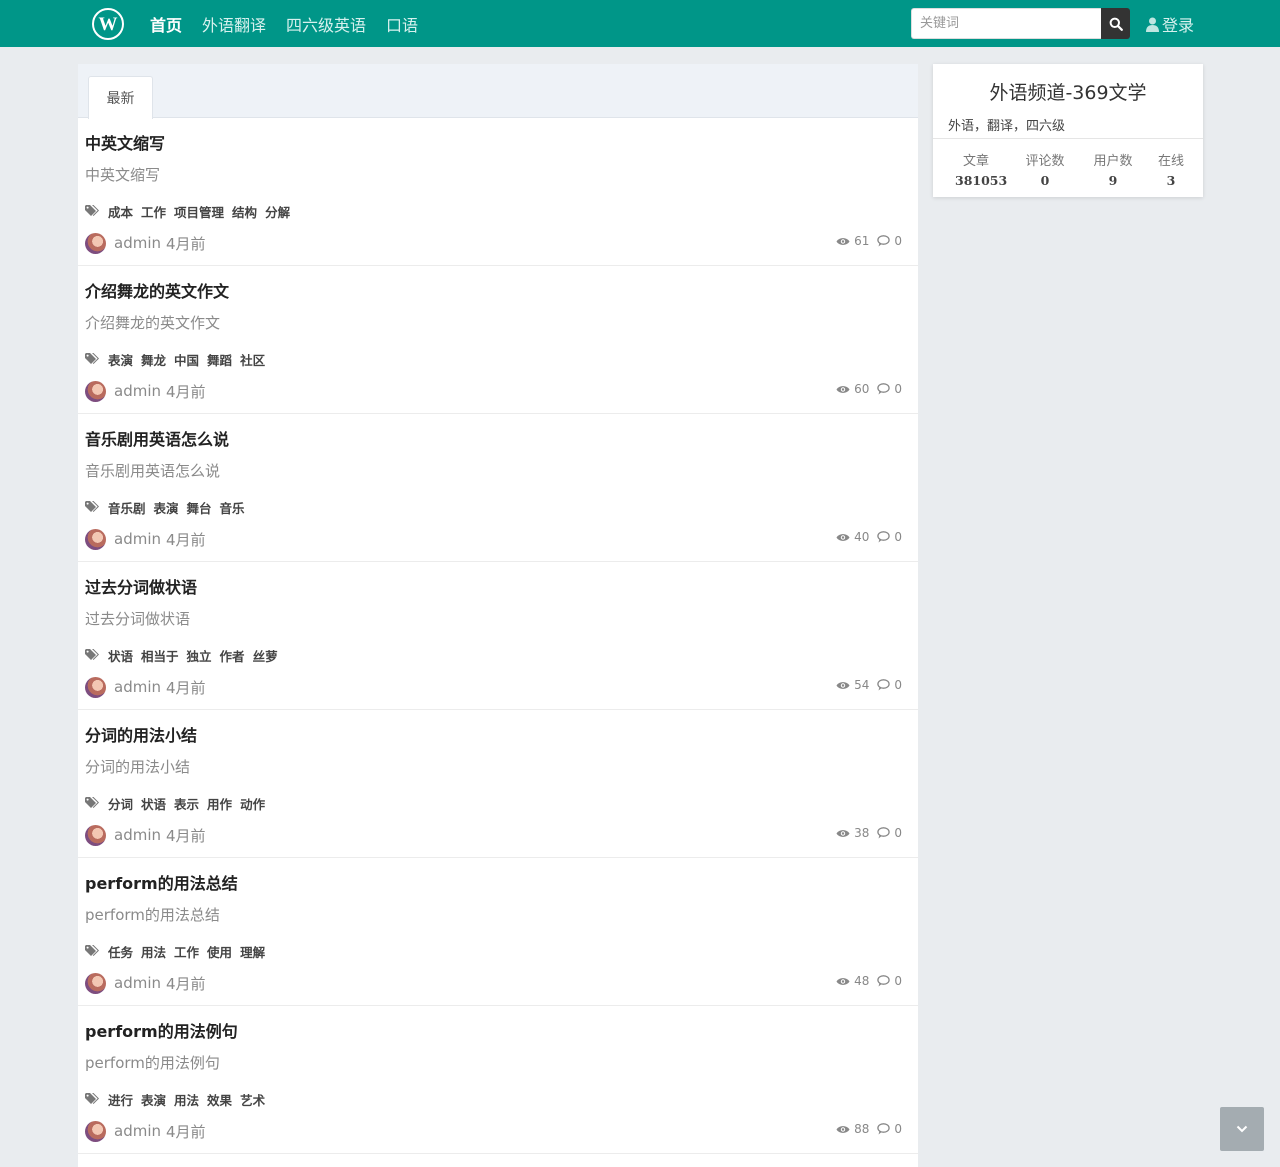 The width and height of the screenshot is (1280, 1167). What do you see at coordinates (862, 1129) in the screenshot?
I see `view-count: 88` at bounding box center [862, 1129].